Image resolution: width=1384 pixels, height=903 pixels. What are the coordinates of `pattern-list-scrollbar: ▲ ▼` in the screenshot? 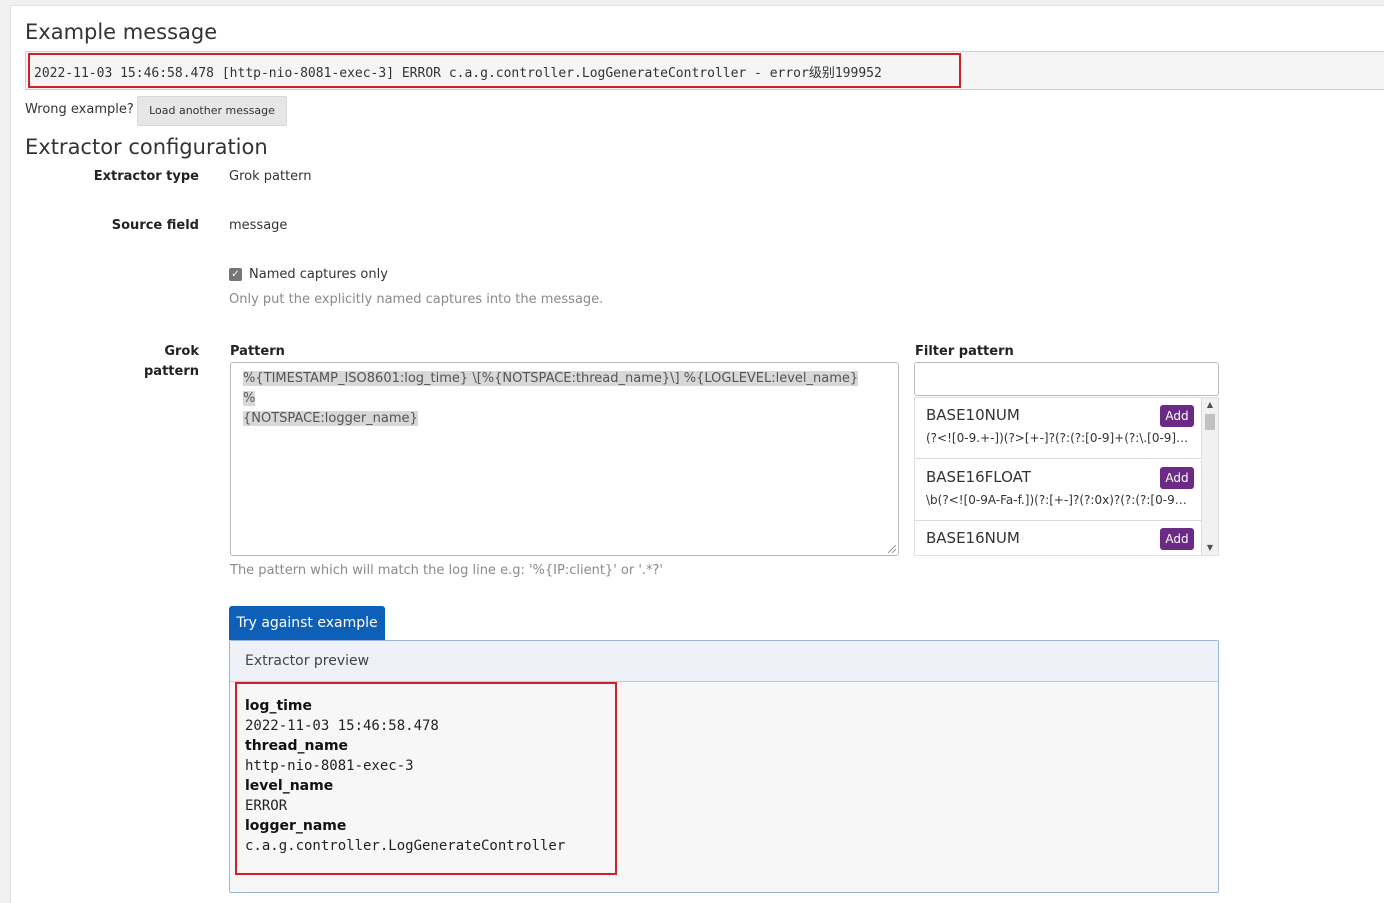 It's located at (1210, 476).